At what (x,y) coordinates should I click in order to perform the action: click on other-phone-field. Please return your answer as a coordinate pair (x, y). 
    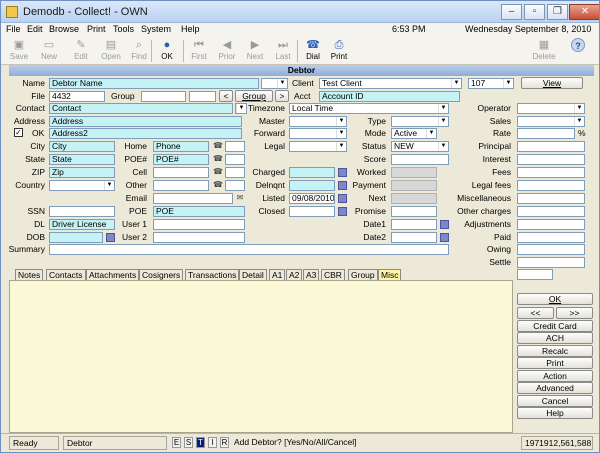
    Looking at the image, I should click on (181, 185).